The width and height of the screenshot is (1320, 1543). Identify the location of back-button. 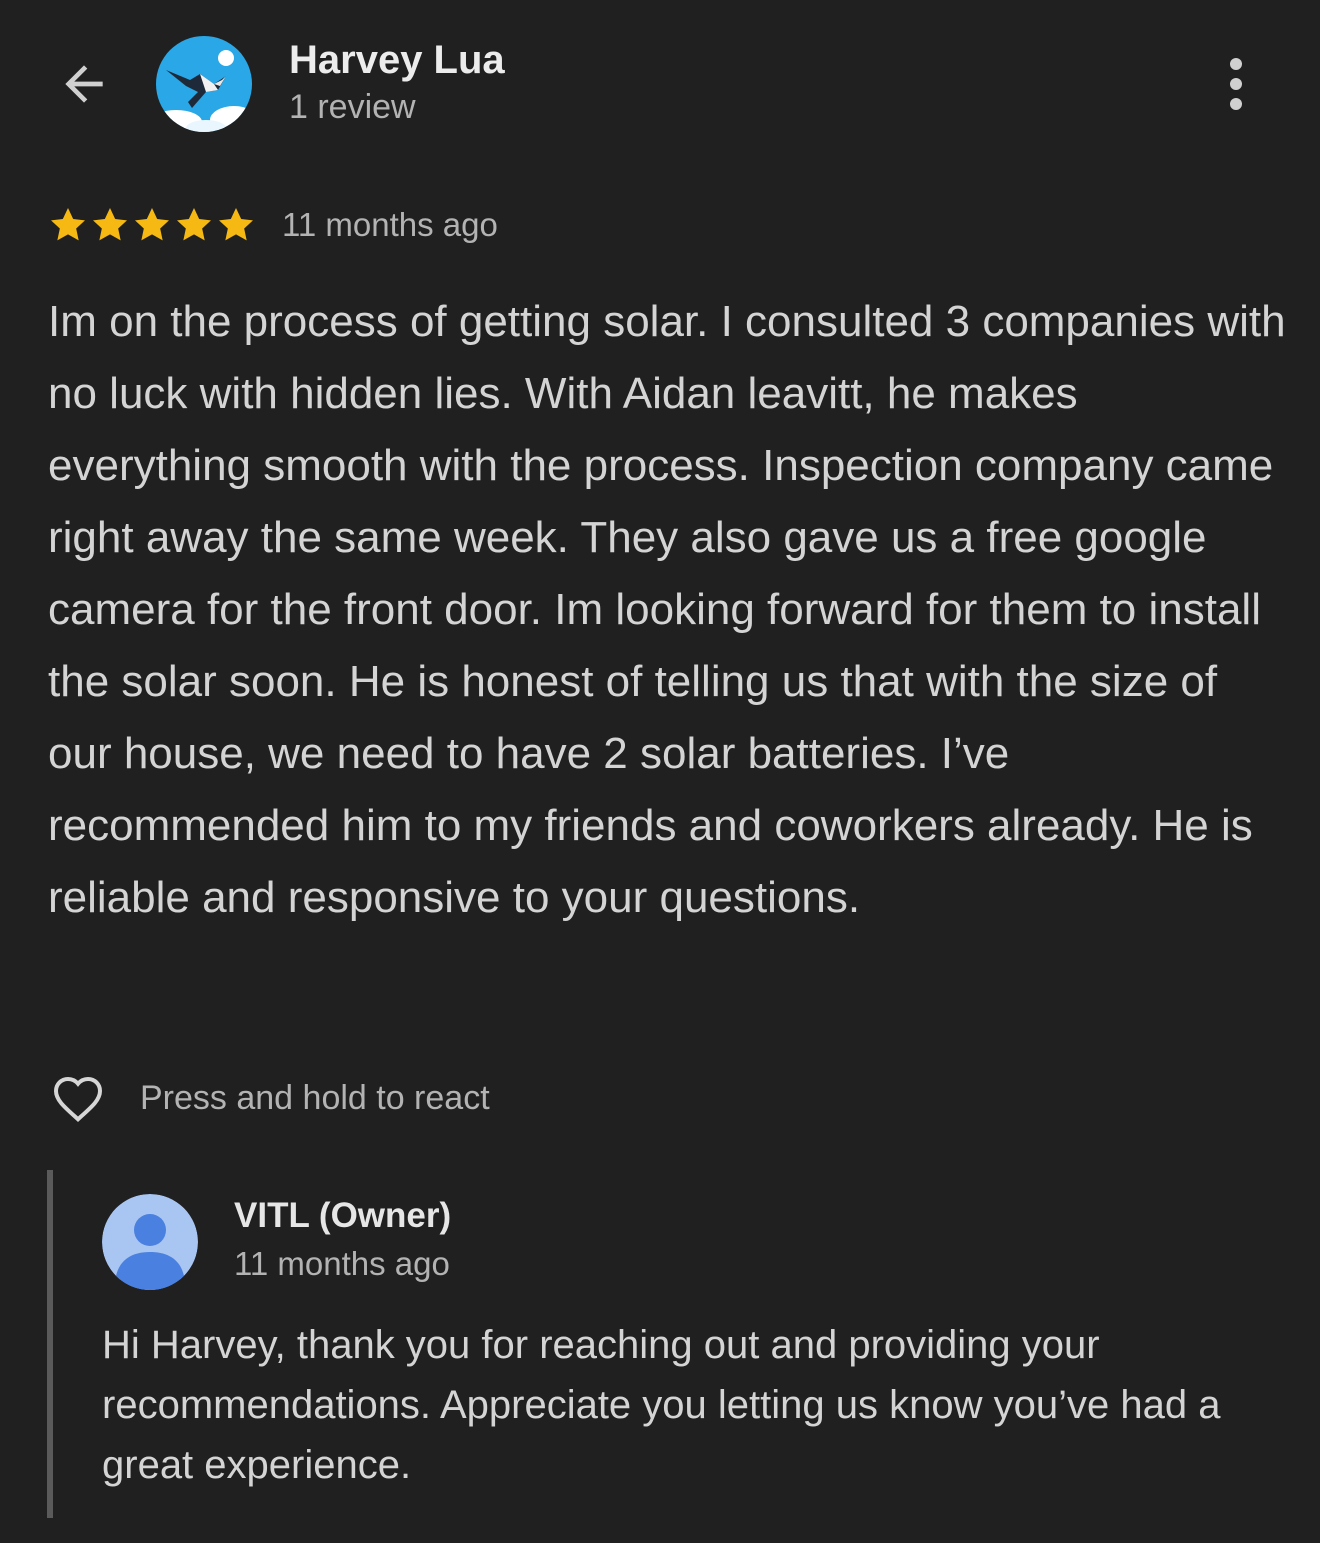
(84, 84).